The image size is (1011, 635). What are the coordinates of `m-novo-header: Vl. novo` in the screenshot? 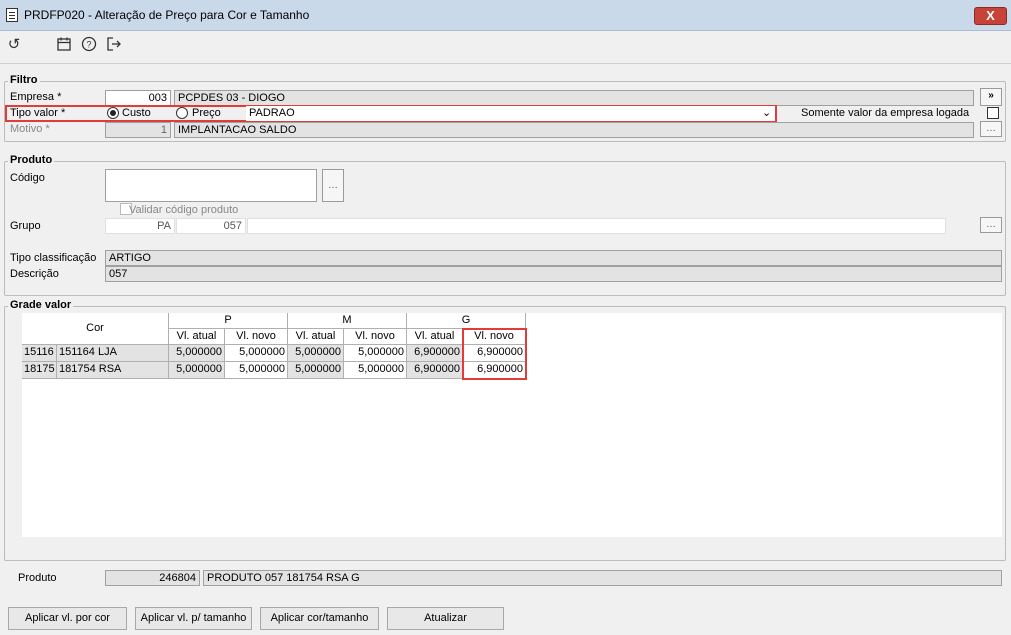 It's located at (375, 337).